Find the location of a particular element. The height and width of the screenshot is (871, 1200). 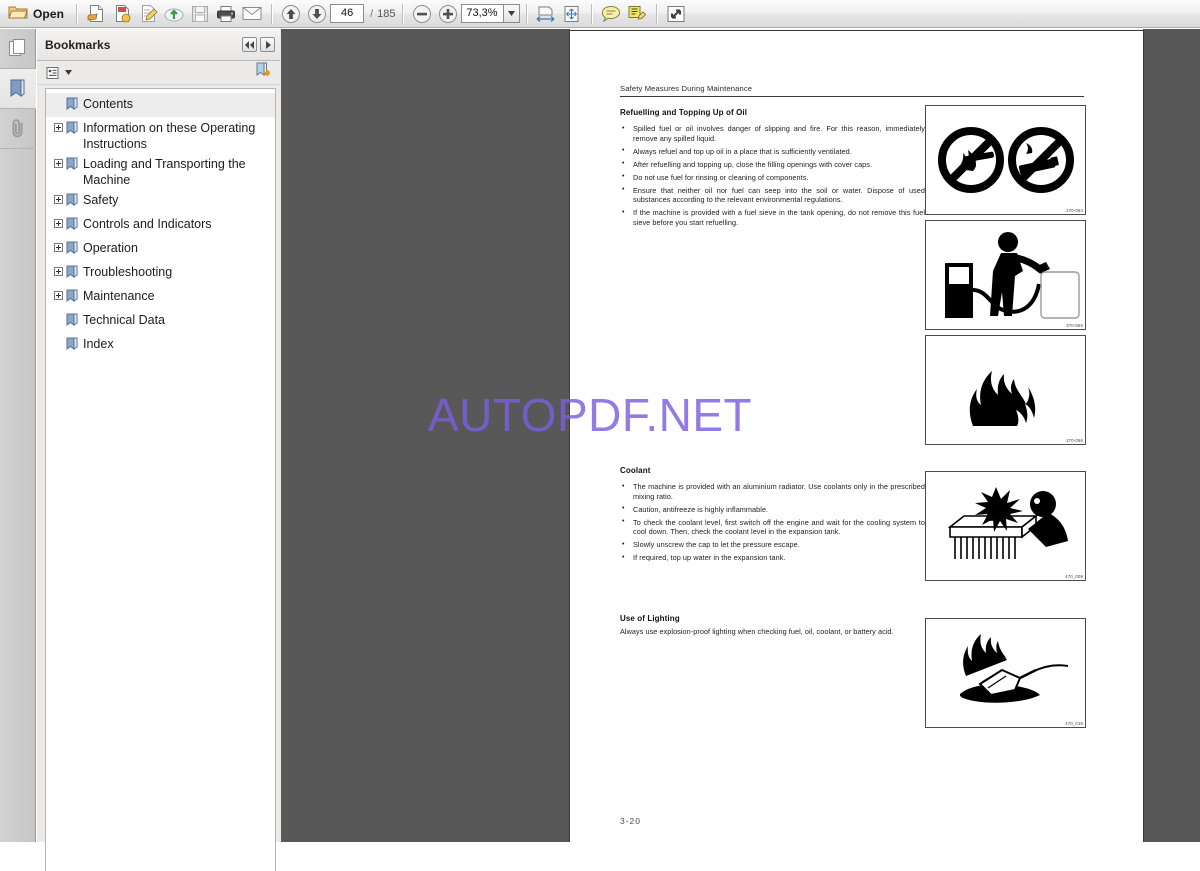

bookmarks-panel-header: Bookmarks is located at coordinates (158, 45).